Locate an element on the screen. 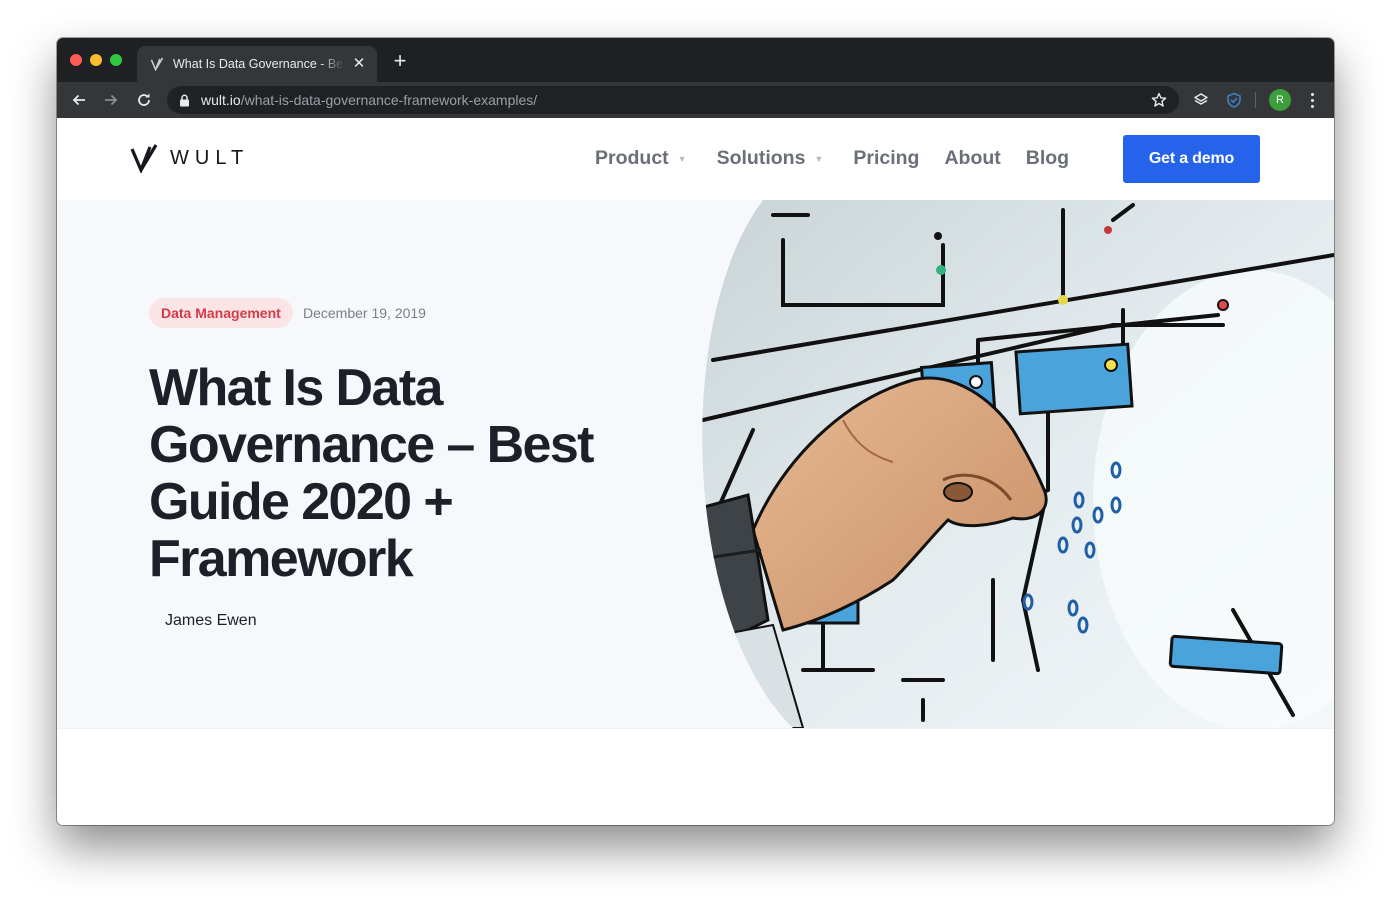 The image size is (1391, 900). maximize-window-button is located at coordinates (116, 60).